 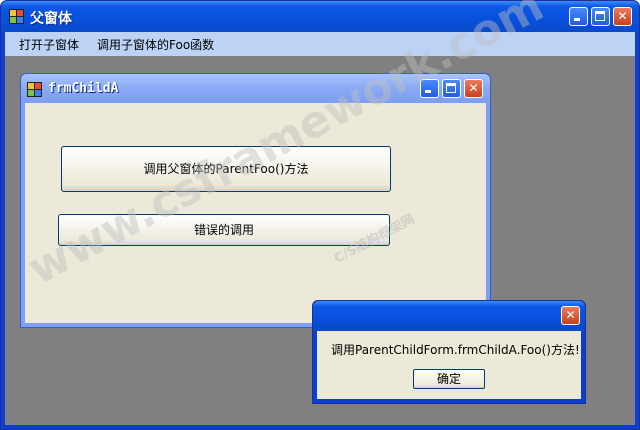 What do you see at coordinates (155, 44) in the screenshot?
I see `menu-call-child-foo: 调用子窗体的Foo函数` at bounding box center [155, 44].